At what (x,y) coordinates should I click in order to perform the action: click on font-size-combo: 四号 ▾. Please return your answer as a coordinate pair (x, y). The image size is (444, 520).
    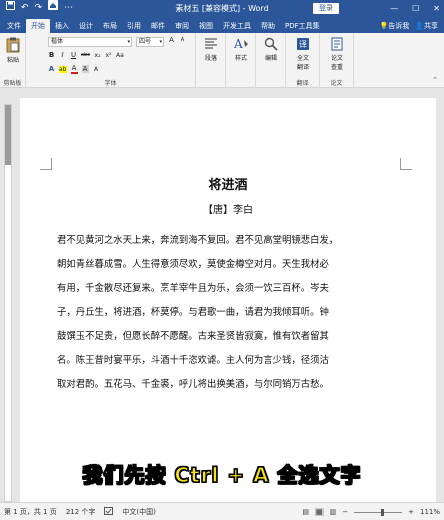
    Looking at the image, I should click on (150, 42).